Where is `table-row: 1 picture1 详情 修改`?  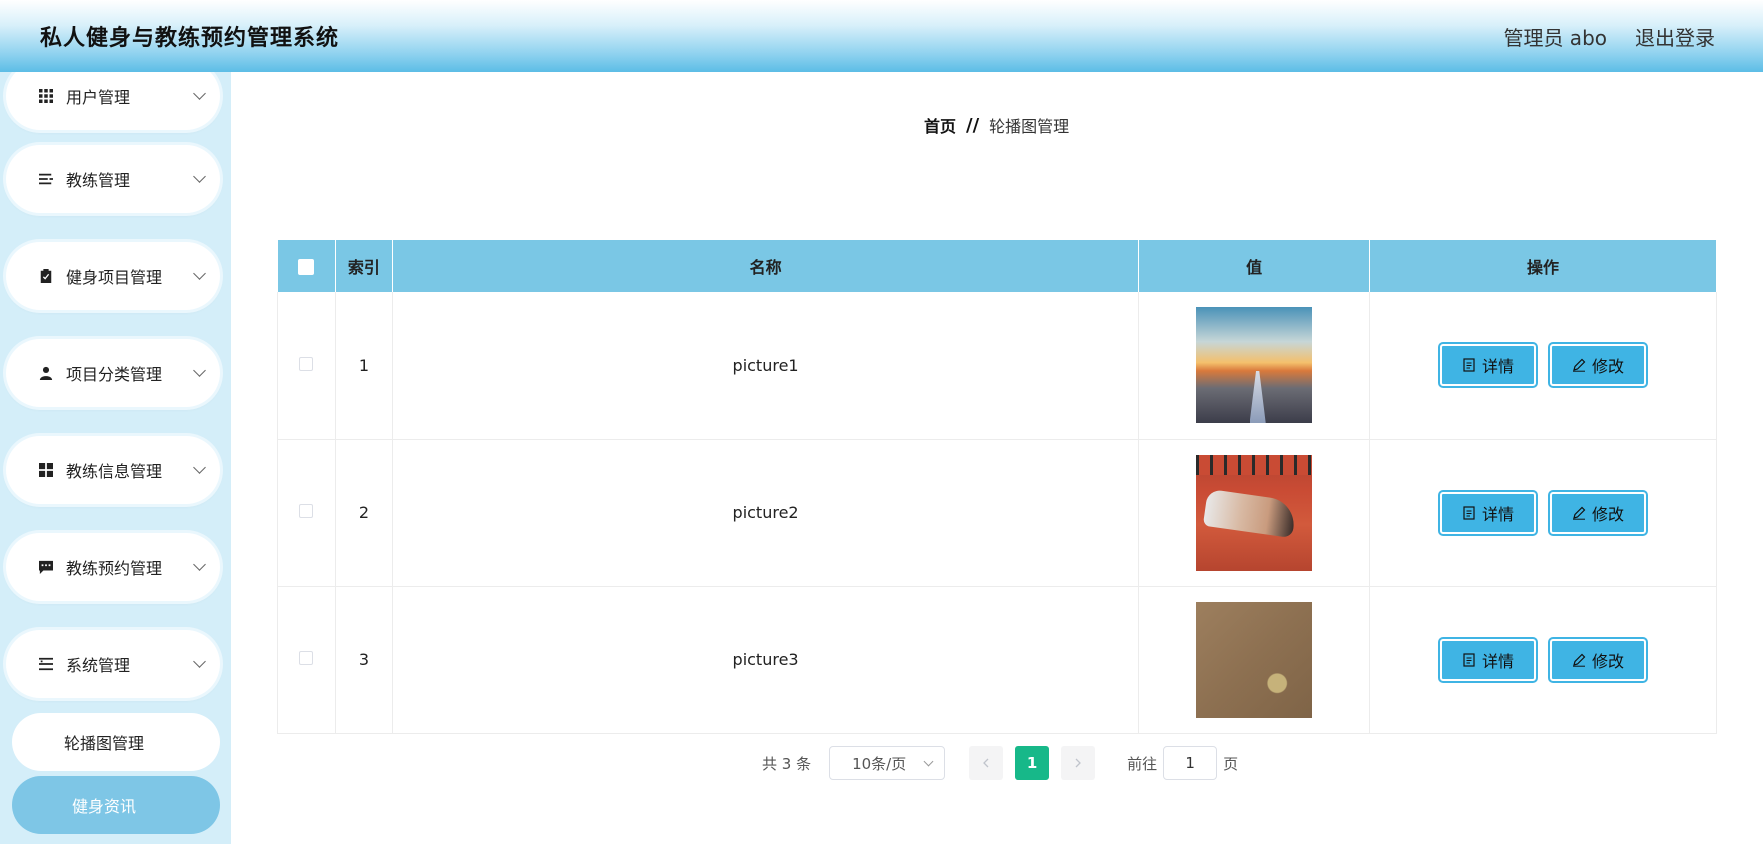
table-row: 1 picture1 详情 修改 is located at coordinates (997, 366).